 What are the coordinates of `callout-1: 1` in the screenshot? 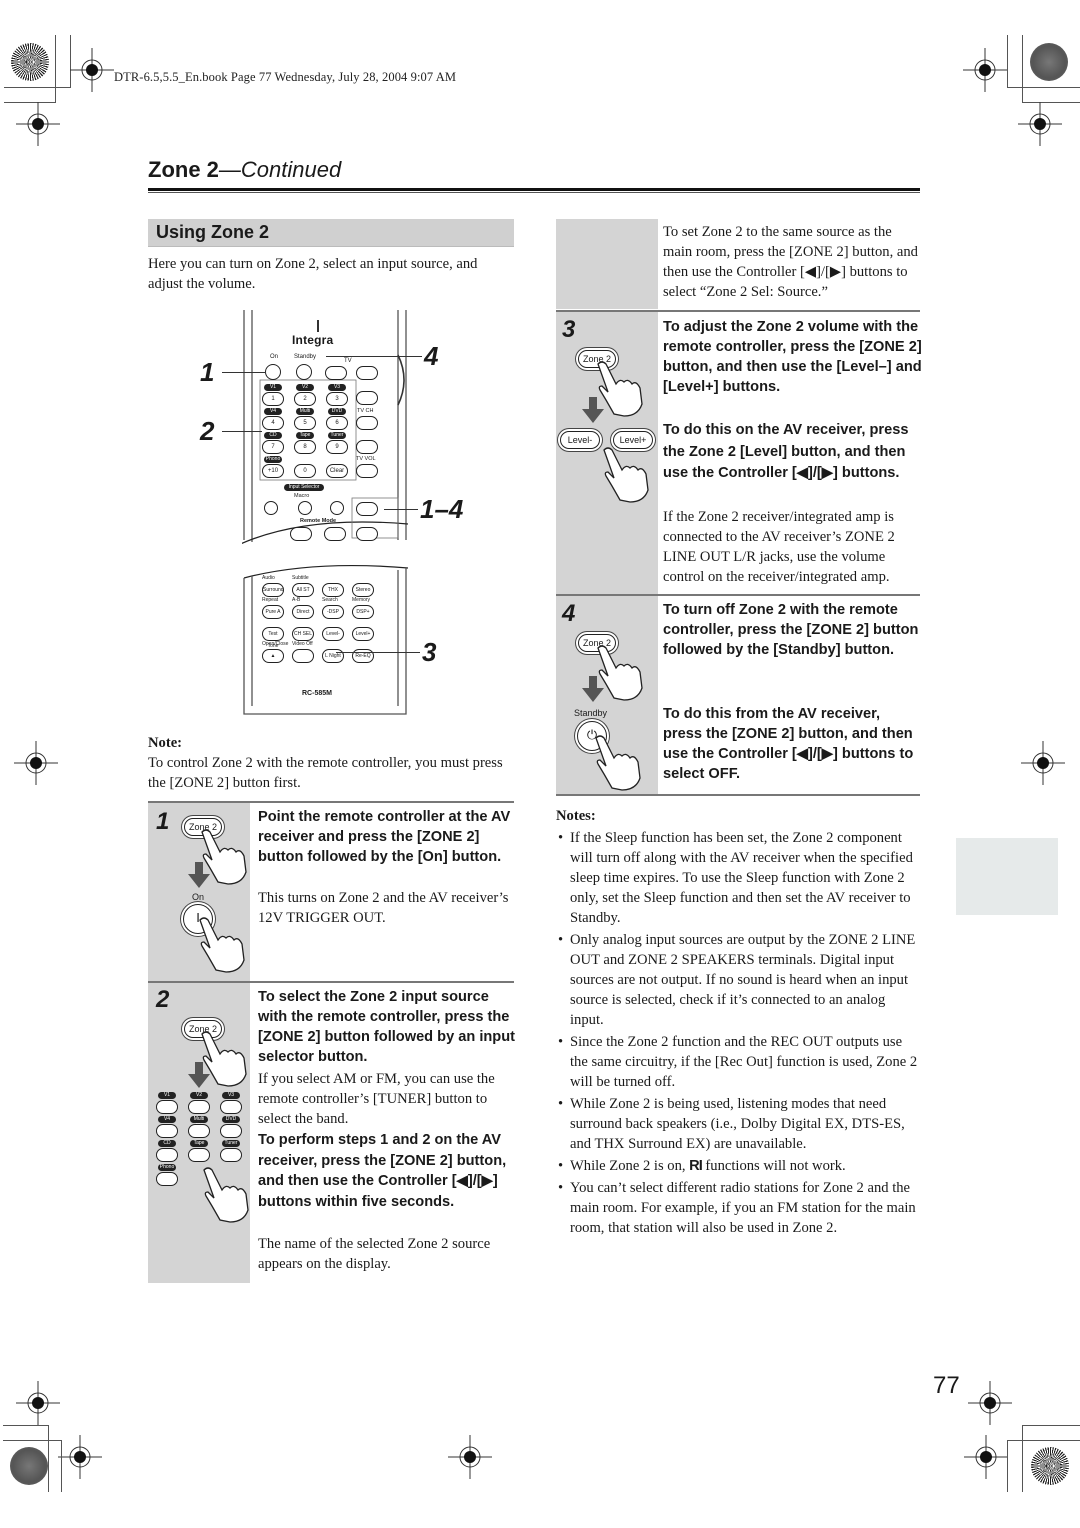 It's located at (207, 372).